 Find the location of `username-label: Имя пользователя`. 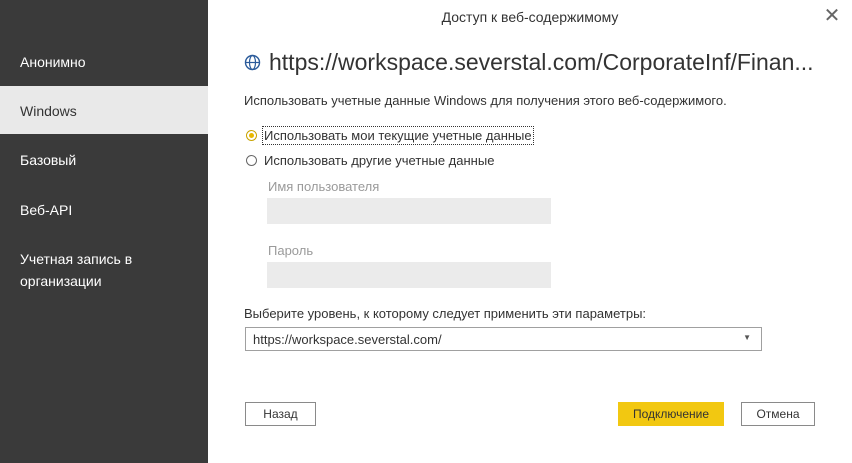

username-label: Имя пользователя is located at coordinates (324, 186).